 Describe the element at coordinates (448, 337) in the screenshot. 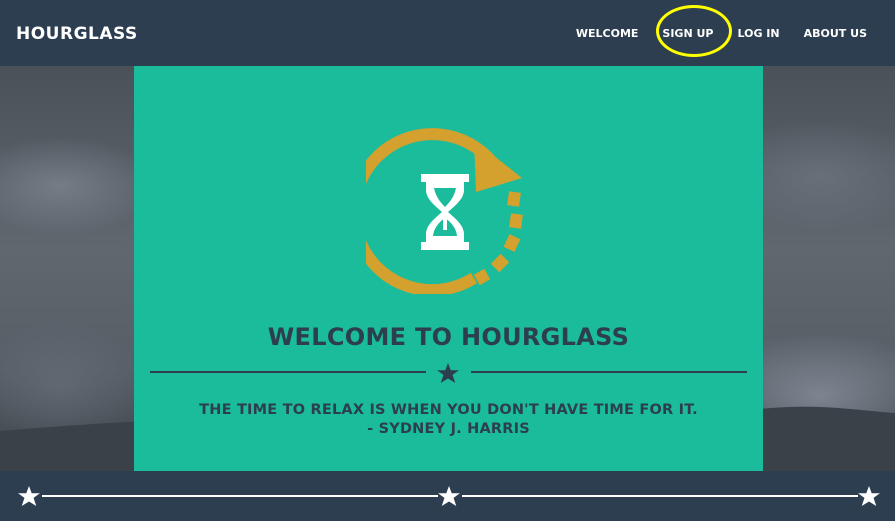

I see `page-title: WELCOME TO HOURGLASS` at that location.